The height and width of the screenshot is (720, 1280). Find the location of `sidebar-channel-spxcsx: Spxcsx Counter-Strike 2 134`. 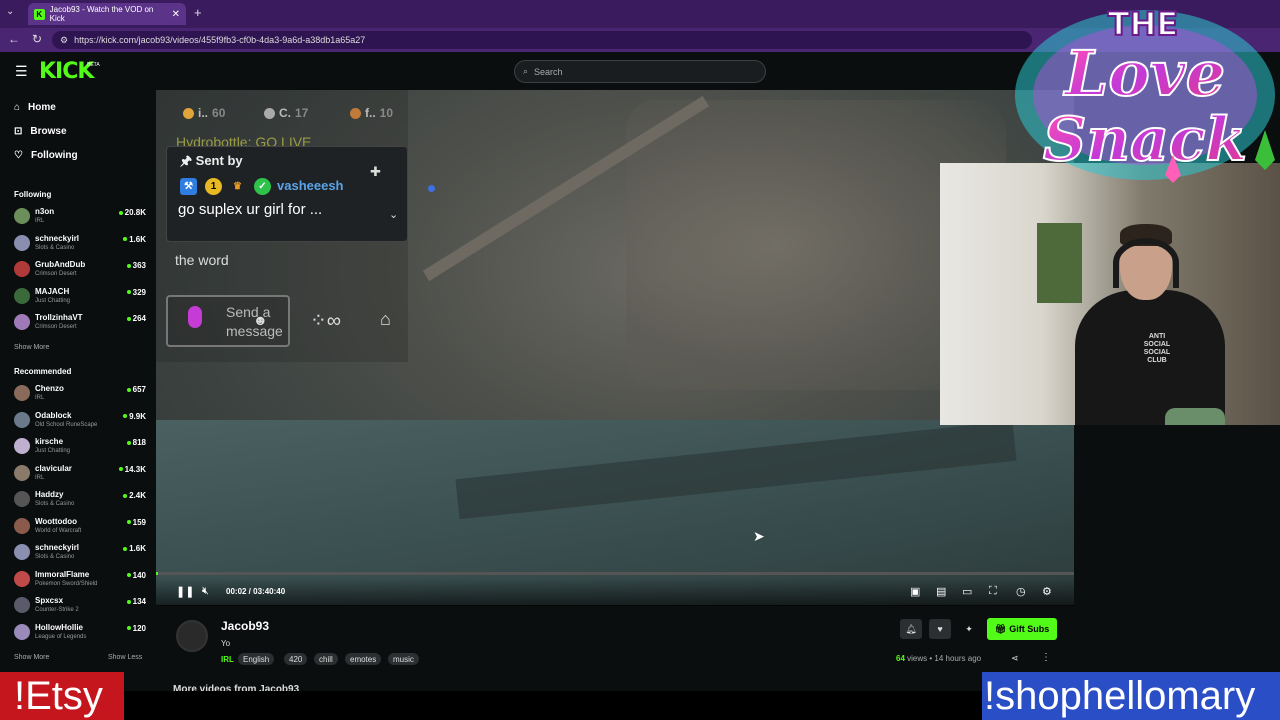

sidebar-channel-spxcsx: Spxcsx Counter-Strike 2 134 is located at coordinates (80, 606).